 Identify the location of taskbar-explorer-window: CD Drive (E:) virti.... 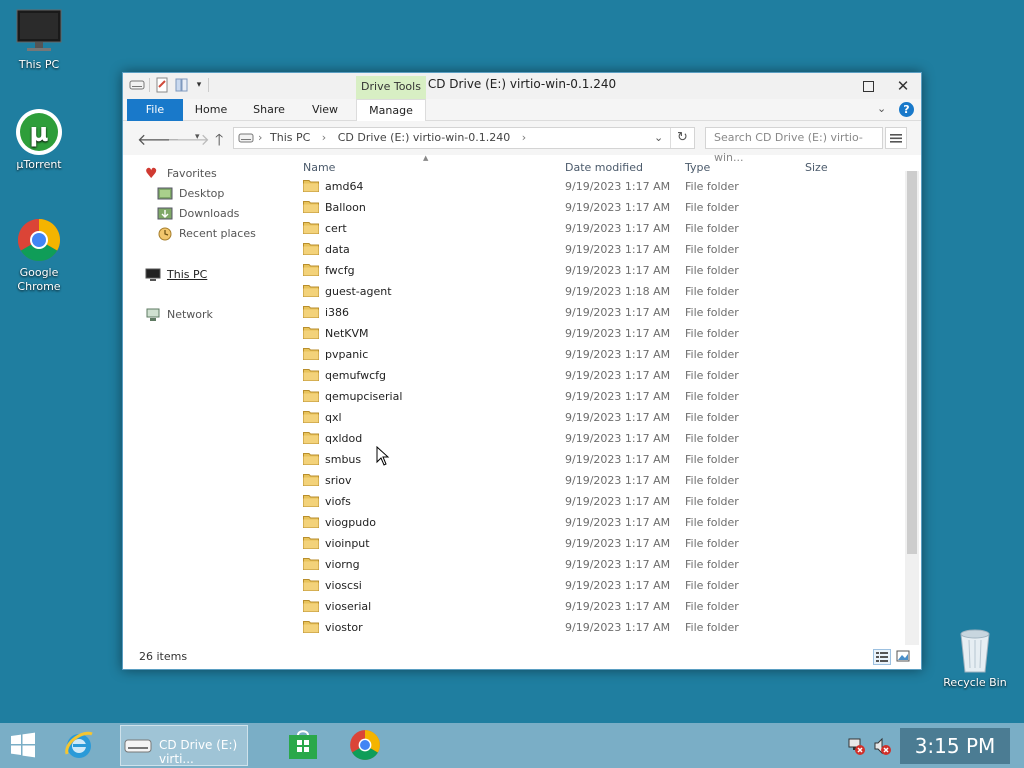
(184, 745).